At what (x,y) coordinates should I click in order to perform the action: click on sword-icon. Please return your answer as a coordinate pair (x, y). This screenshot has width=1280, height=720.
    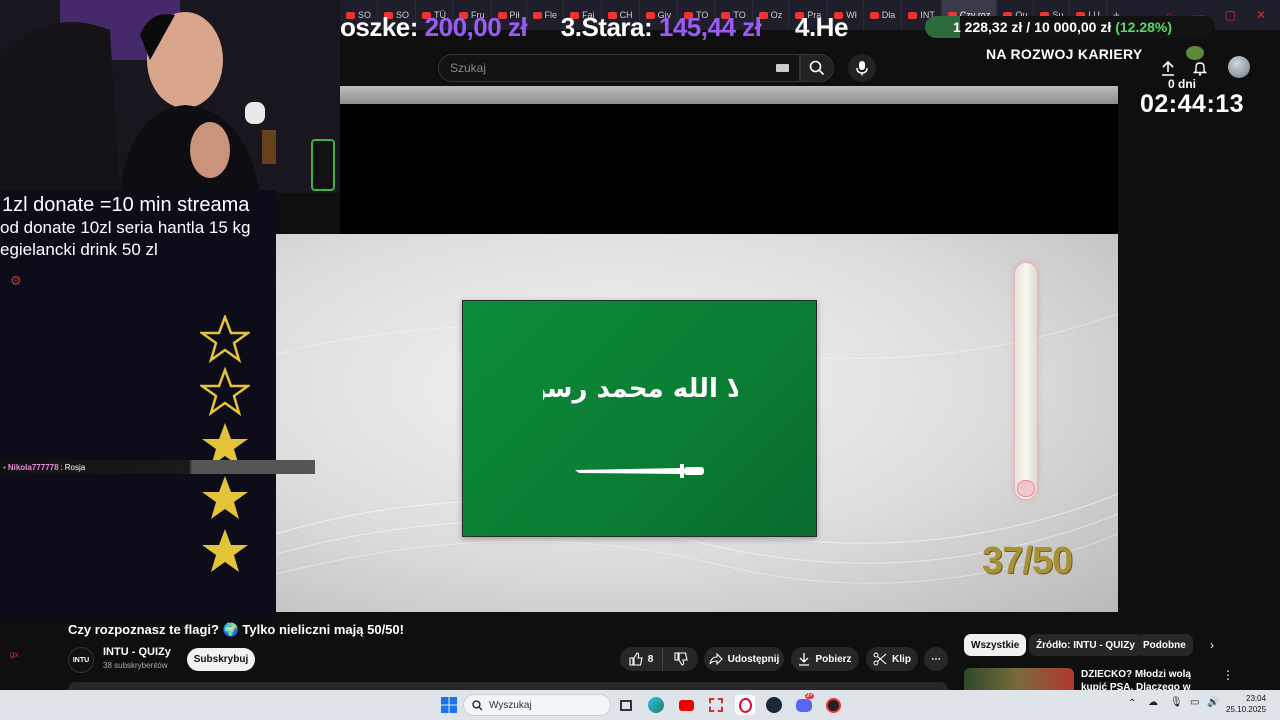
    Looking at the image, I should click on (639, 471).